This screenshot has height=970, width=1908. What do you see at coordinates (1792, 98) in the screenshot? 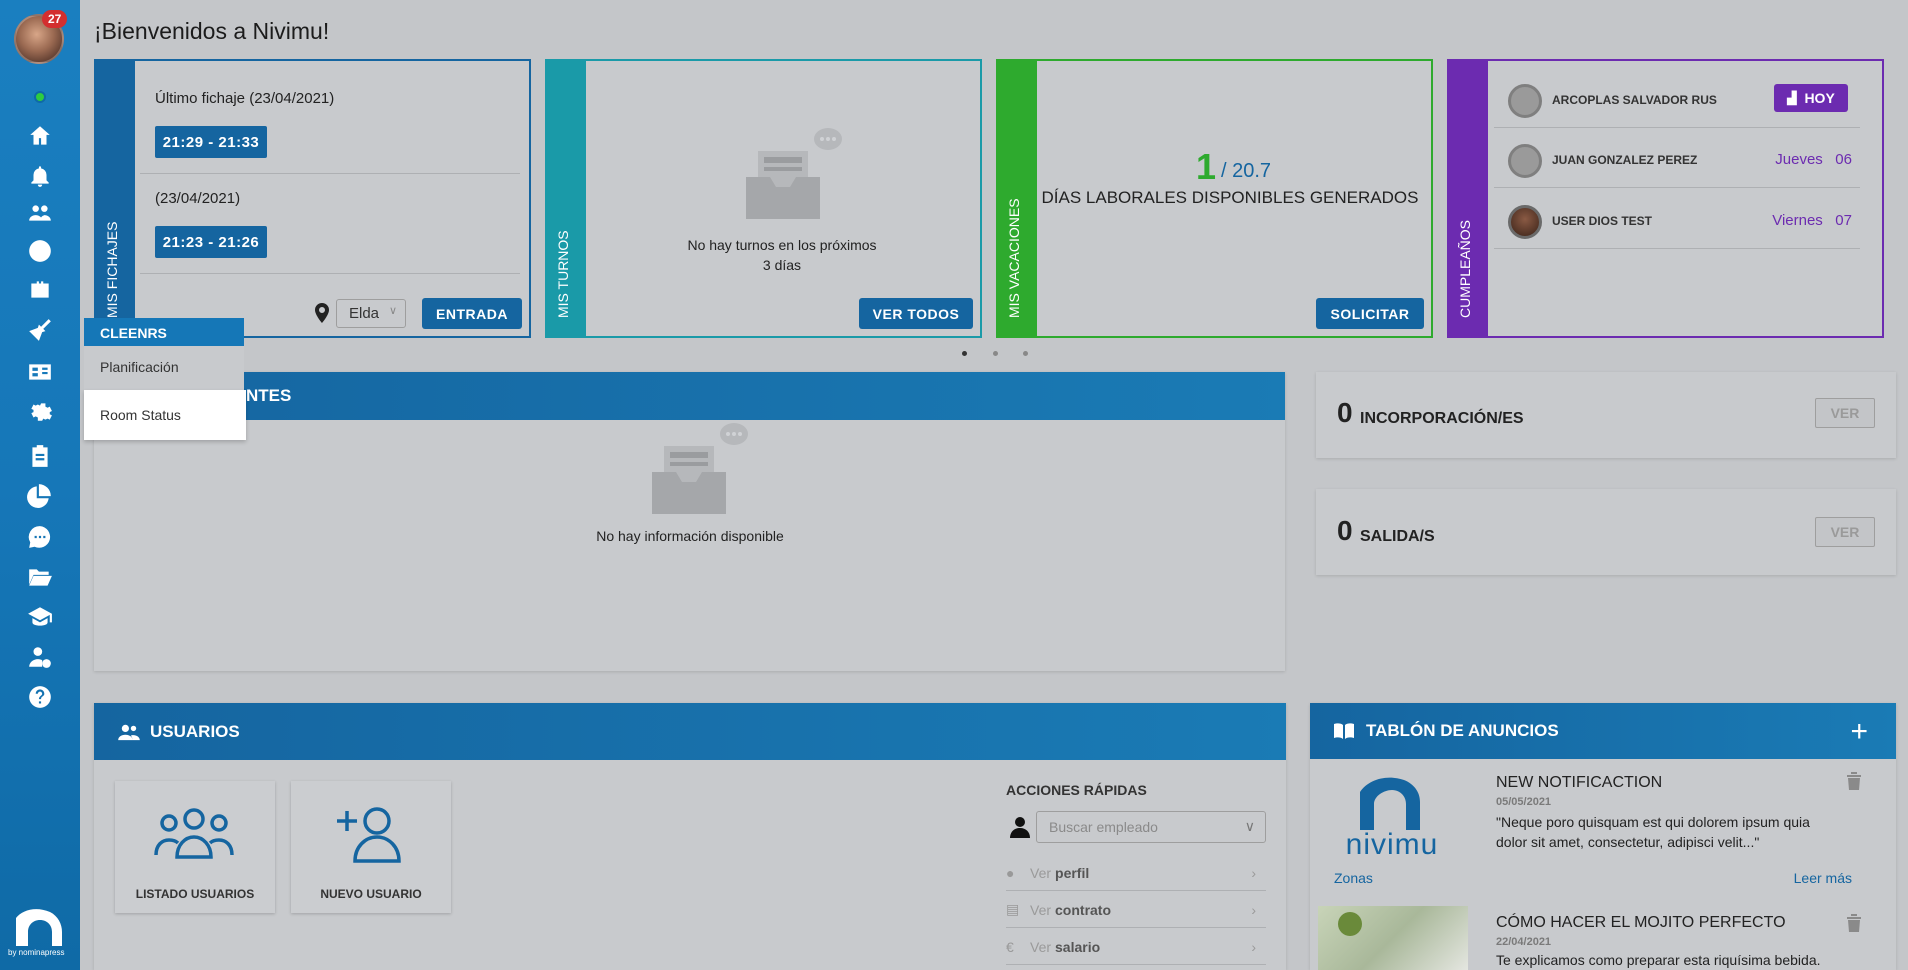
I see `cake-icon: ▟` at bounding box center [1792, 98].